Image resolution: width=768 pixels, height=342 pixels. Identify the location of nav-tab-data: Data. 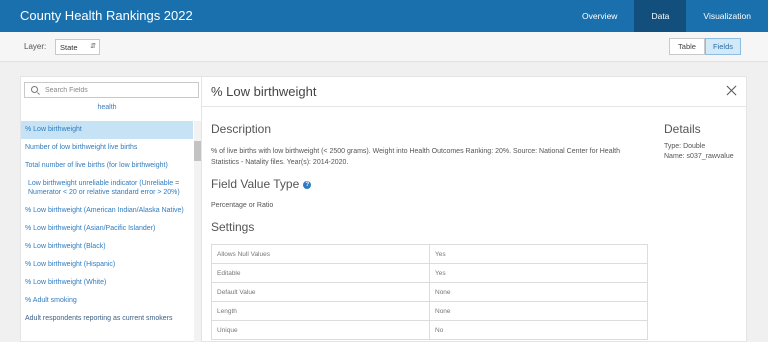
(660, 16).